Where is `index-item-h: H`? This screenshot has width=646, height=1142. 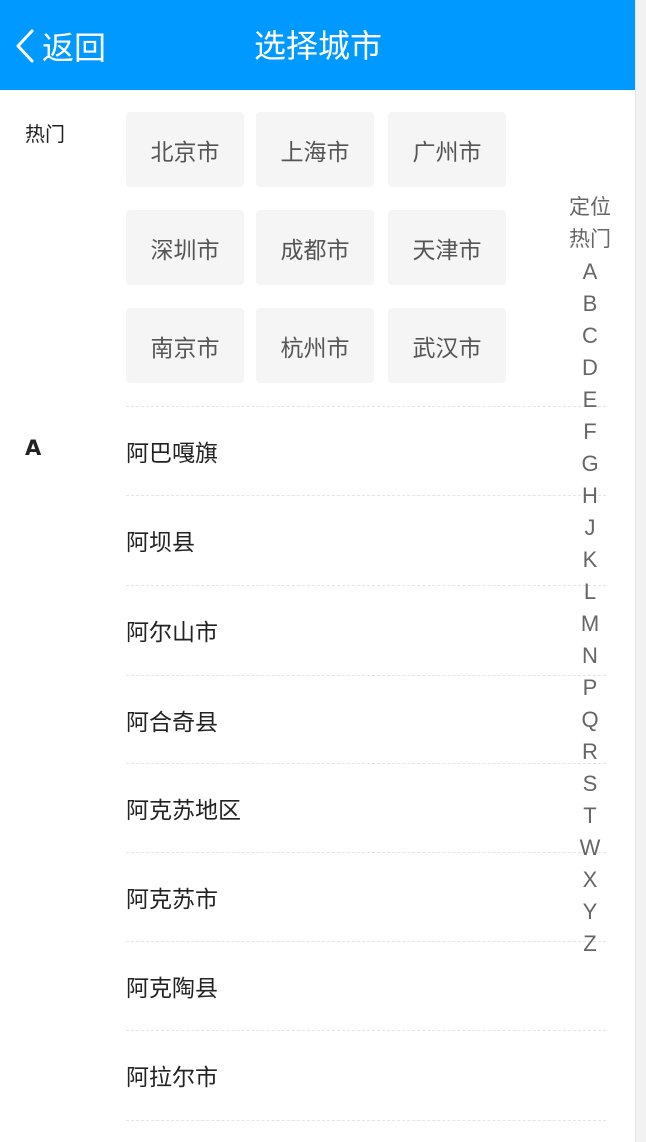 index-item-h: H is located at coordinates (590, 496).